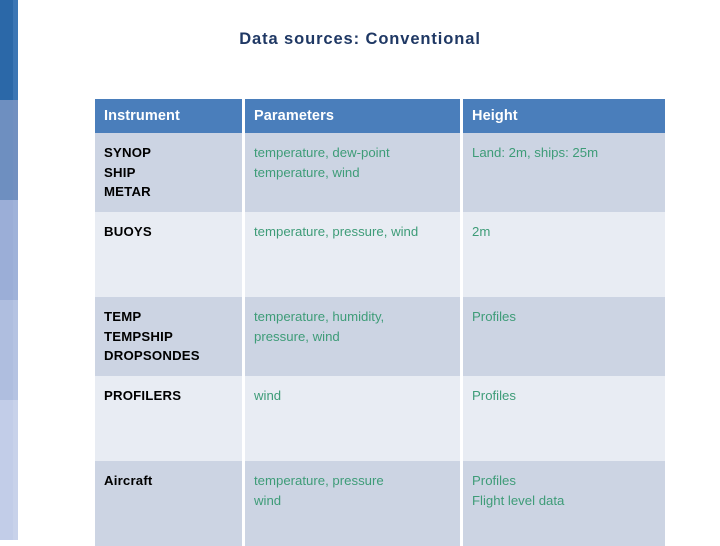 The width and height of the screenshot is (720, 546). What do you see at coordinates (6, 150) in the screenshot?
I see `sidebar-band-2-left` at bounding box center [6, 150].